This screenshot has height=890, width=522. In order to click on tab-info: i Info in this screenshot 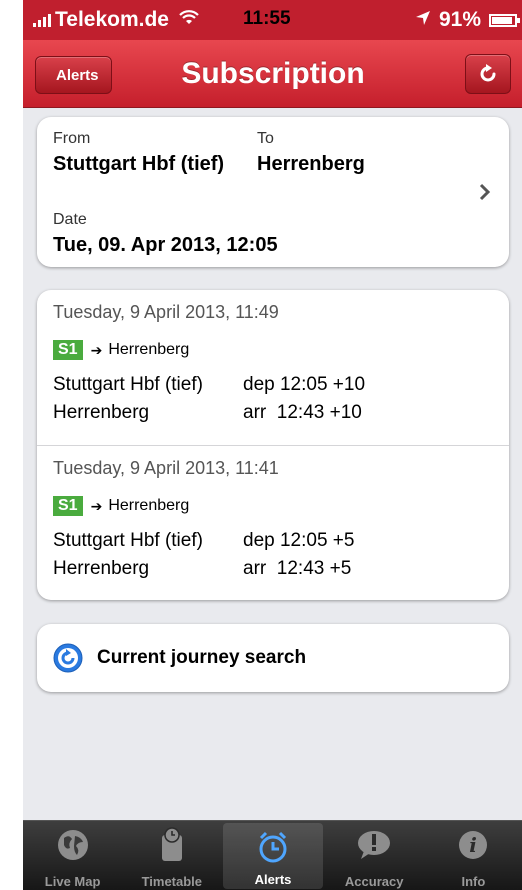, I will do `click(473, 855)`.